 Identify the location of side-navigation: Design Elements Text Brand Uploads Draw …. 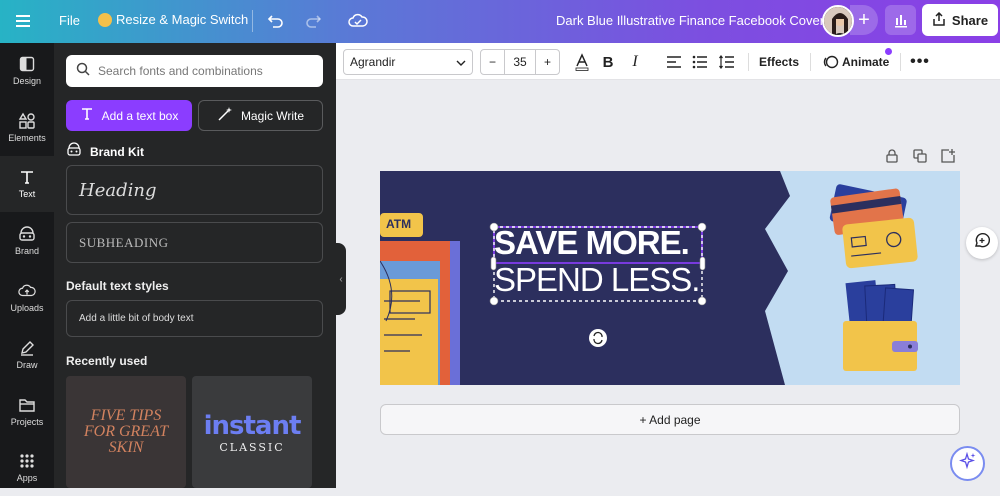
(27, 265).